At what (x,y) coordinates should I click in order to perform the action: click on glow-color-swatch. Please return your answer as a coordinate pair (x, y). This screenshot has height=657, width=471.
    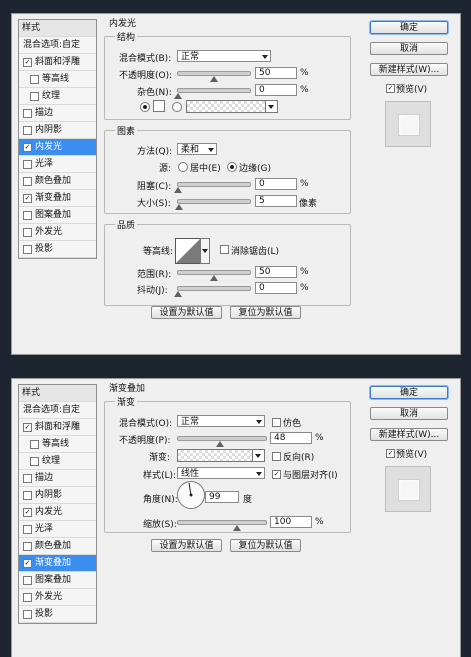
    Looking at the image, I should click on (159, 106).